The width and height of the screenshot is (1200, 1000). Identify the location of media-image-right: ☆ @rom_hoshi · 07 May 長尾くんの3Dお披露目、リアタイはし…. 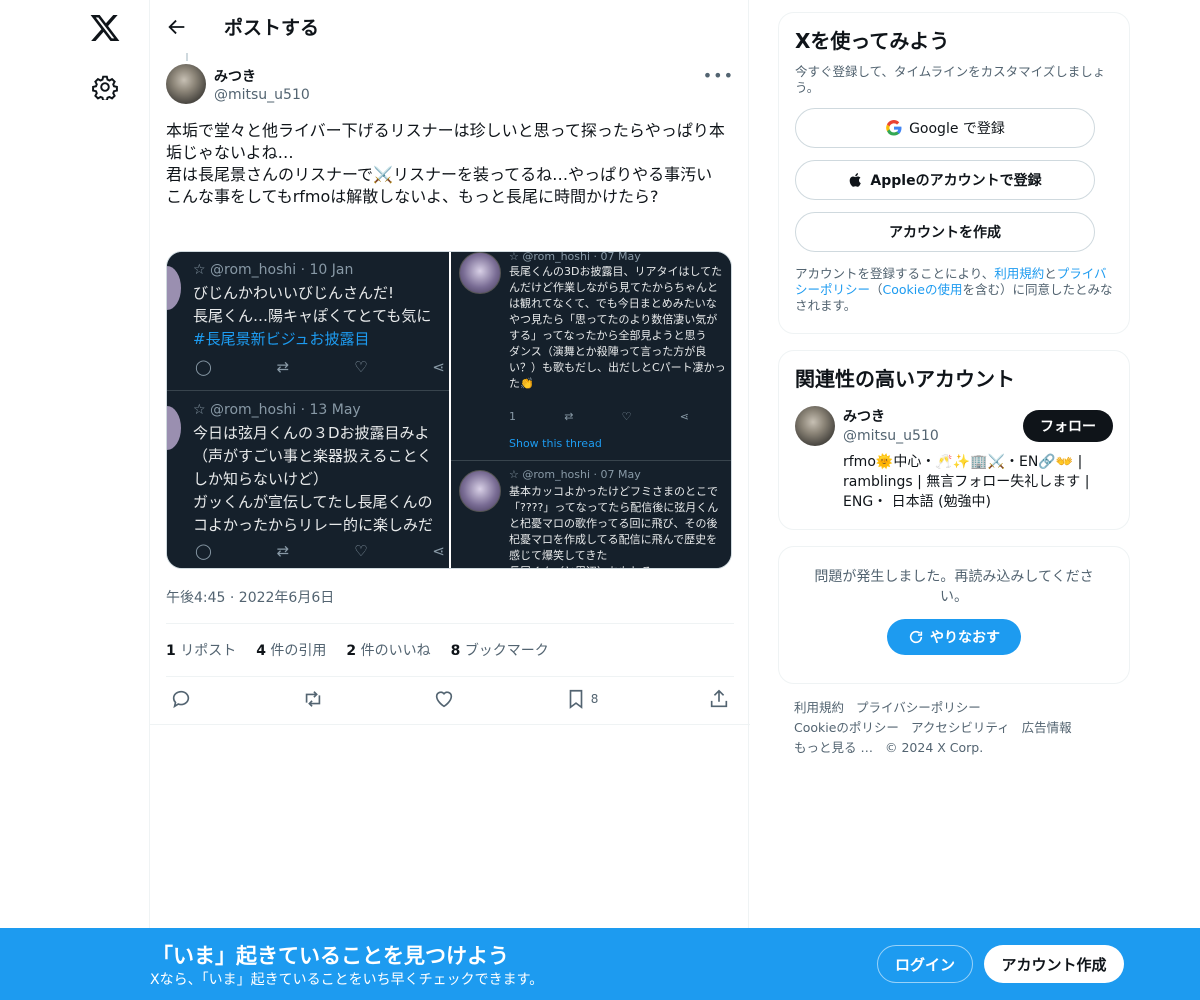
(590, 410).